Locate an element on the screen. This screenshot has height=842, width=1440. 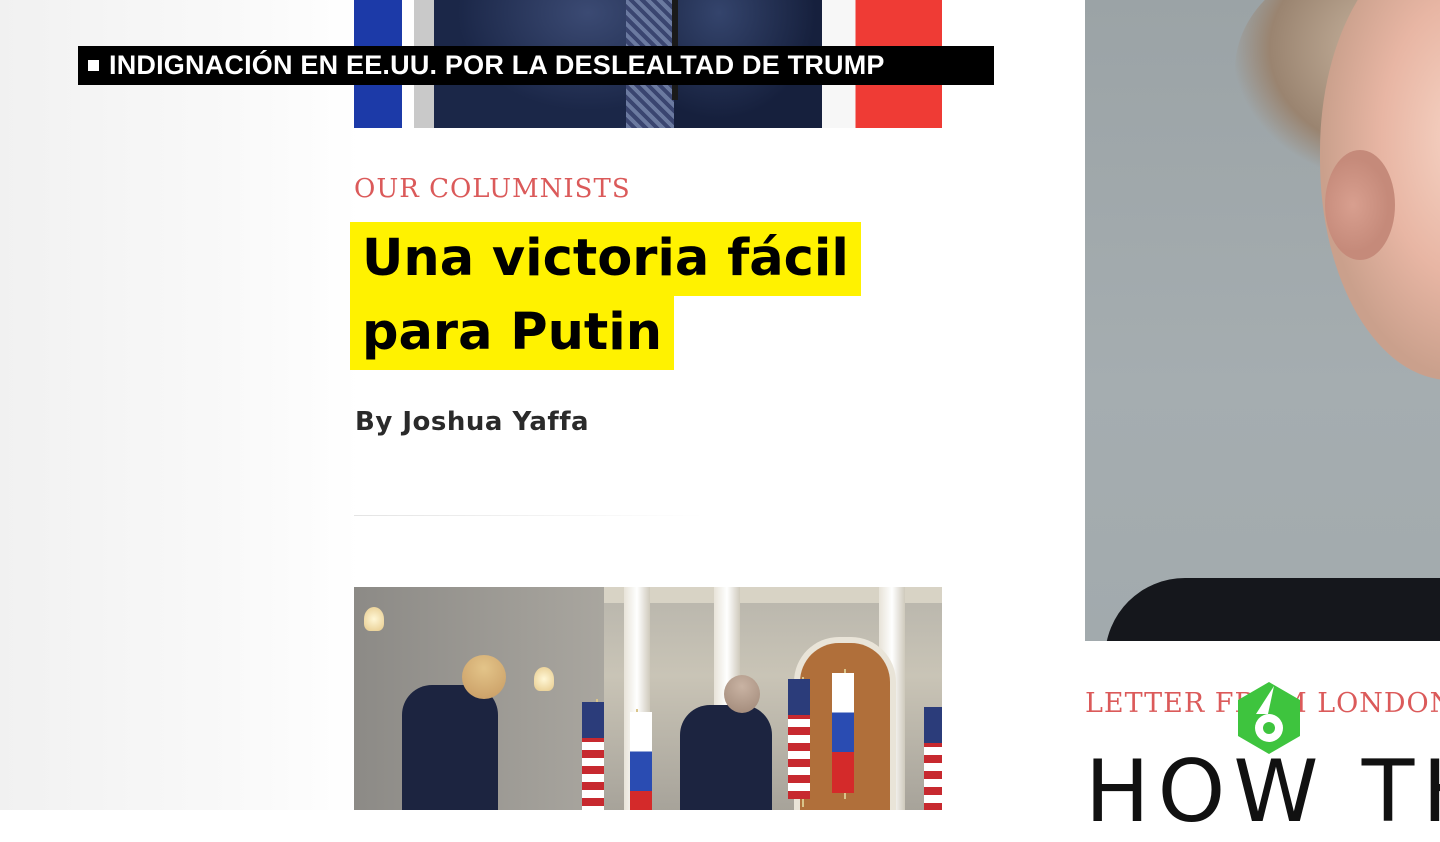
article-headline: Una victoria fácil para Putin is located at coordinates (610, 296).